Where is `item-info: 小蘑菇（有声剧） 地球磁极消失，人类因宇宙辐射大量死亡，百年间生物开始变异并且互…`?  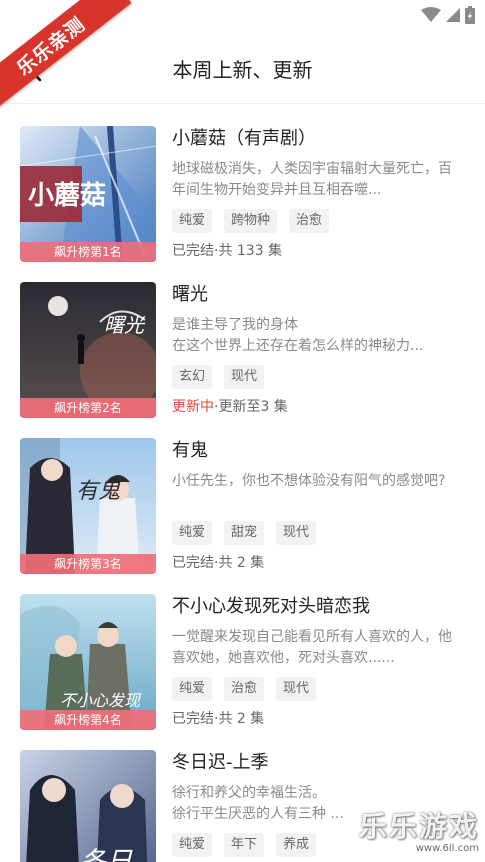 item-info: 小蘑菇（有声剧） 地球磁极消失，人类因宇宙辐射大量死亡，百年间生物开始变异并且互… is located at coordinates (317, 193).